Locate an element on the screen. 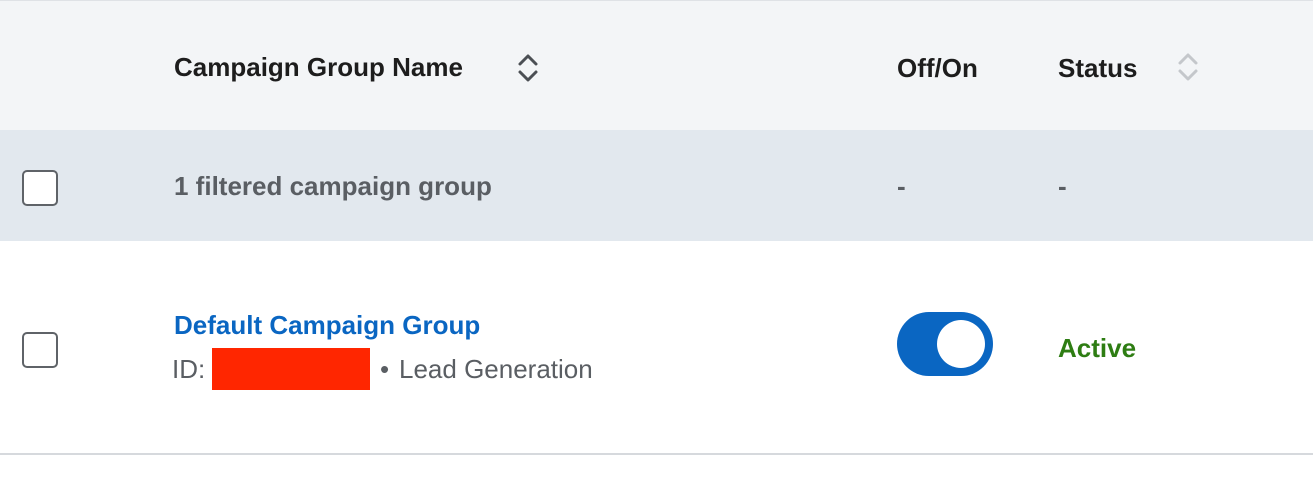  row-checkbox is located at coordinates (40, 350).